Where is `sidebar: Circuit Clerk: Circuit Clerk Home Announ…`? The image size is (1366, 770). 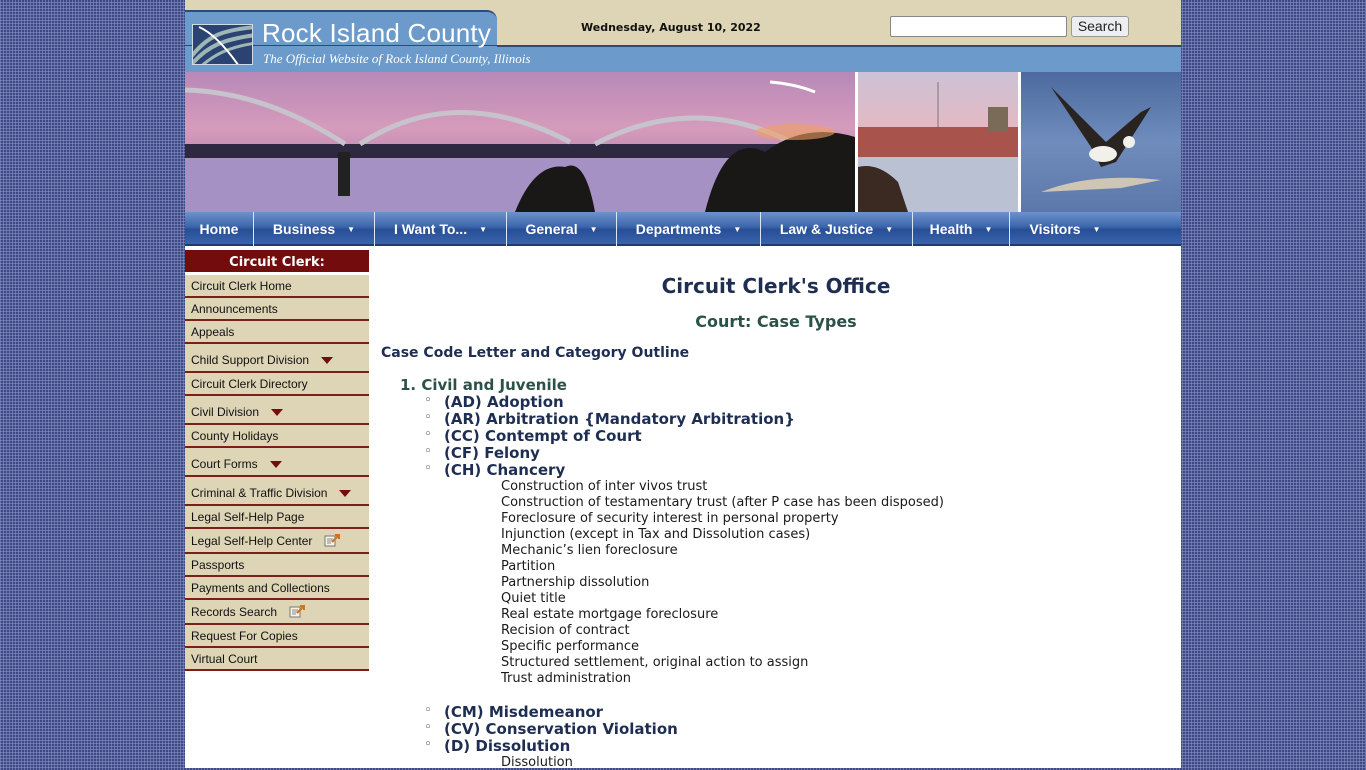
sidebar: Circuit Clerk: Circuit Clerk Home Announ… is located at coordinates (277, 460).